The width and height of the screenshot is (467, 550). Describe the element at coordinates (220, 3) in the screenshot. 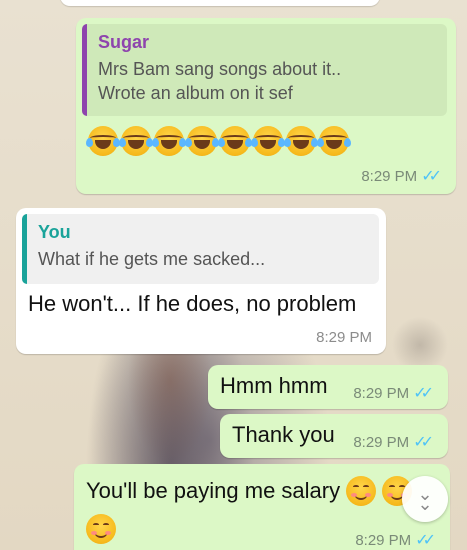

I see `previous-message-bubble-edge` at that location.